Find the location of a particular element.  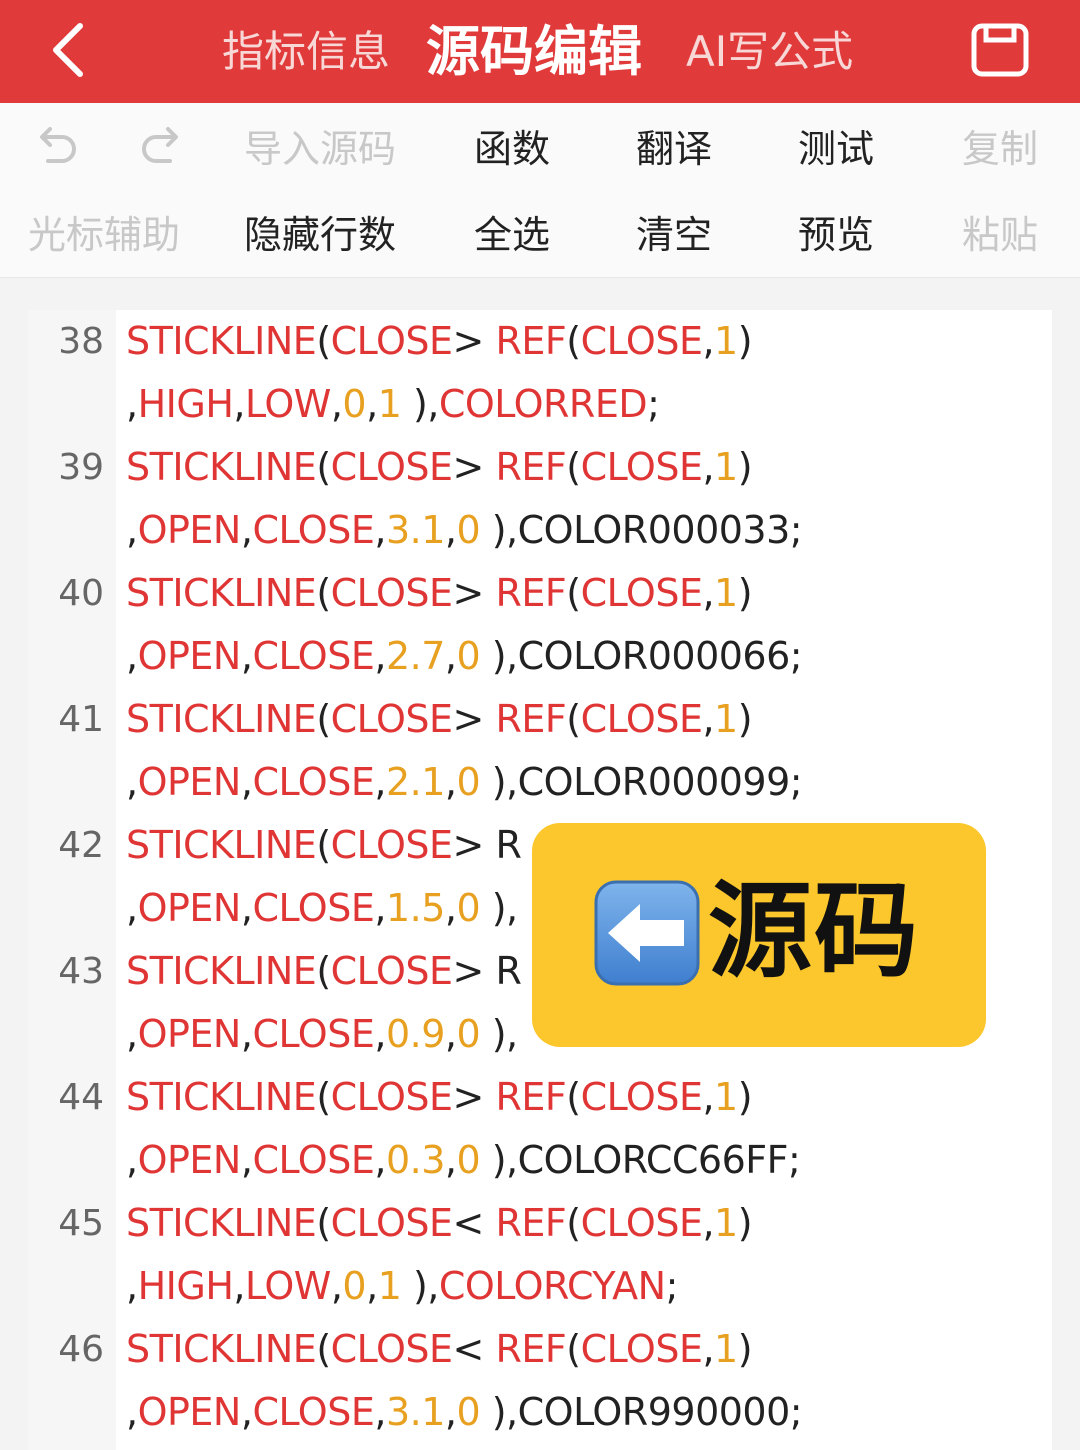

preview-button: 预览 is located at coordinates (836, 235).